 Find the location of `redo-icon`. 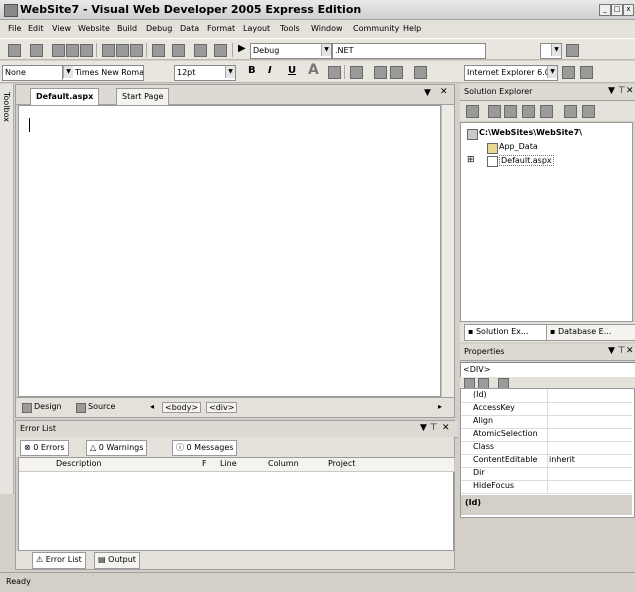

redo-icon is located at coordinates (178, 50).